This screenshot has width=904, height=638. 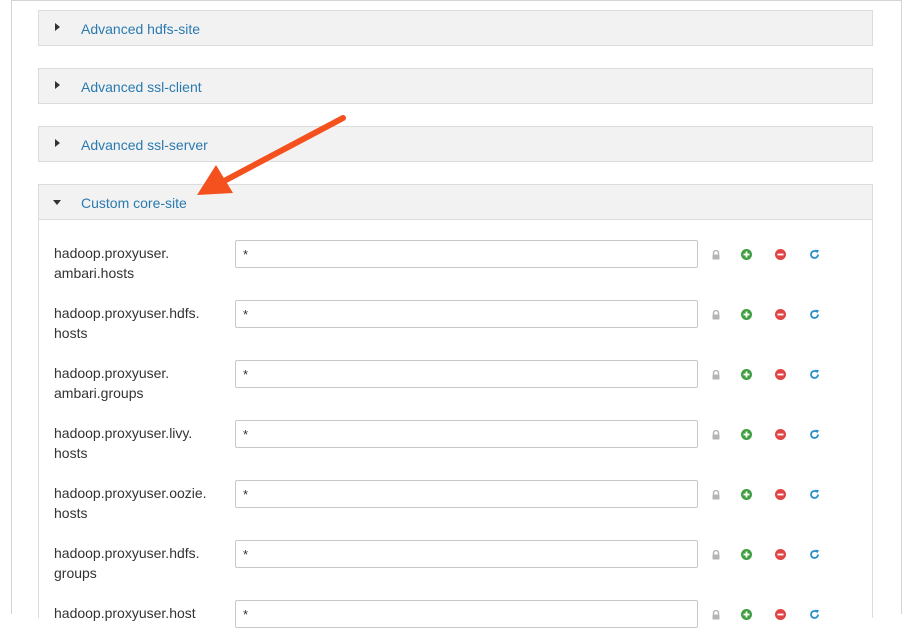 What do you see at coordinates (130, 493) in the screenshot?
I see `property-name-line: hadoop.proxyuser.oozie.` at bounding box center [130, 493].